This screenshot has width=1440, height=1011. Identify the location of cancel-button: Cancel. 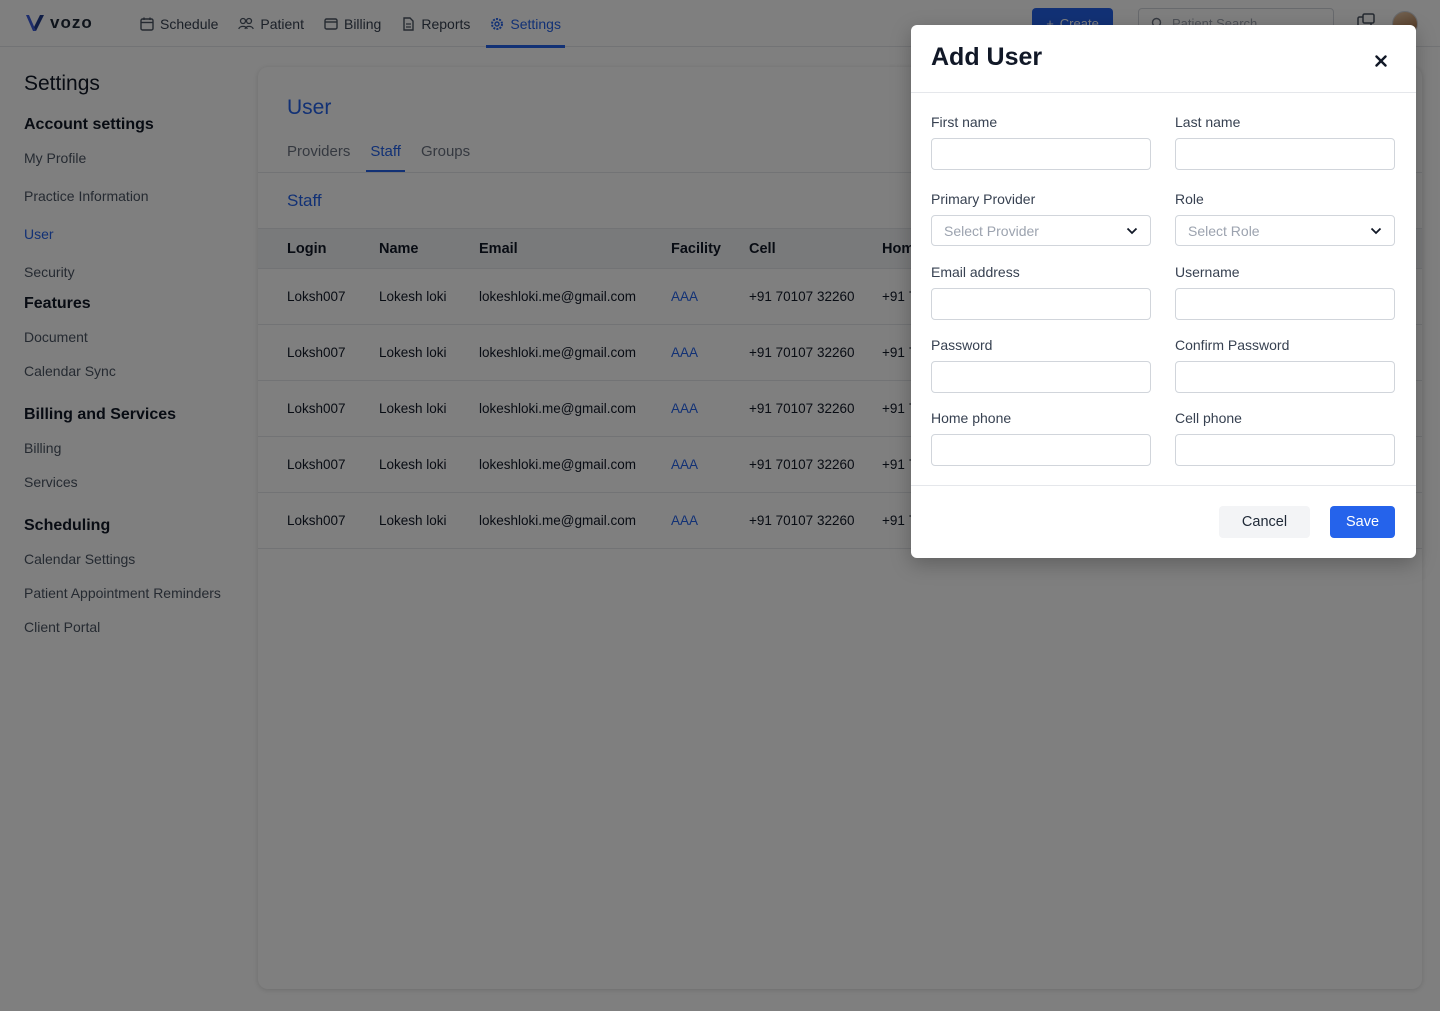
(1264, 522).